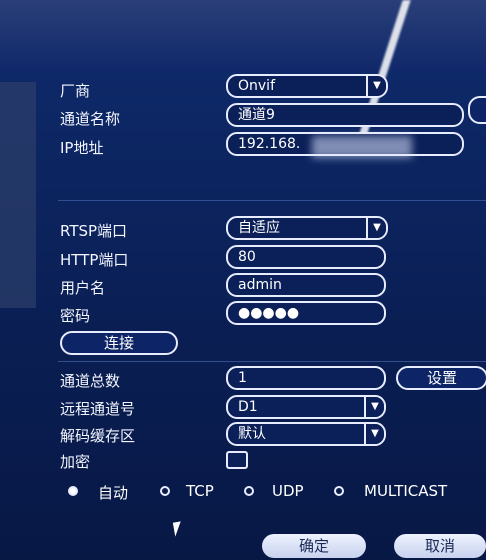  Describe the element at coordinates (306, 407) in the screenshot. I see `remote-channel-select: D1 ▼` at that location.